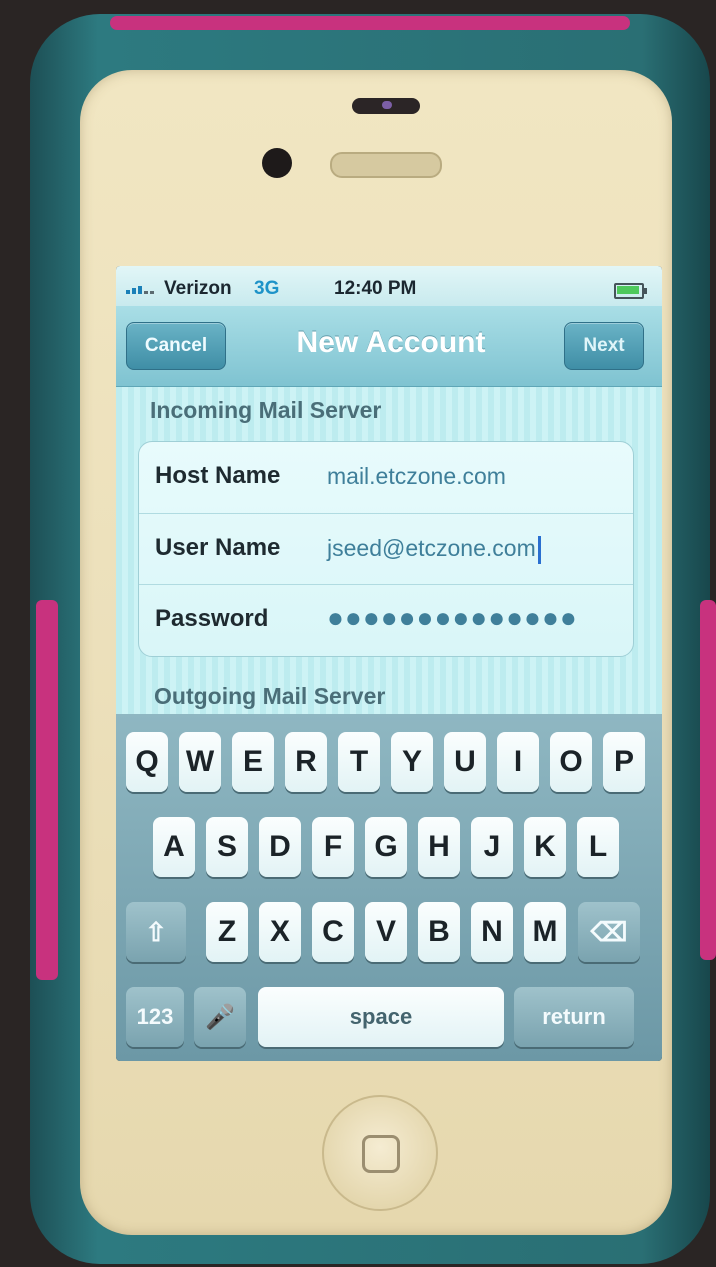 This screenshot has width=716, height=1267. What do you see at coordinates (227, 847) in the screenshot?
I see `key-s: S` at bounding box center [227, 847].